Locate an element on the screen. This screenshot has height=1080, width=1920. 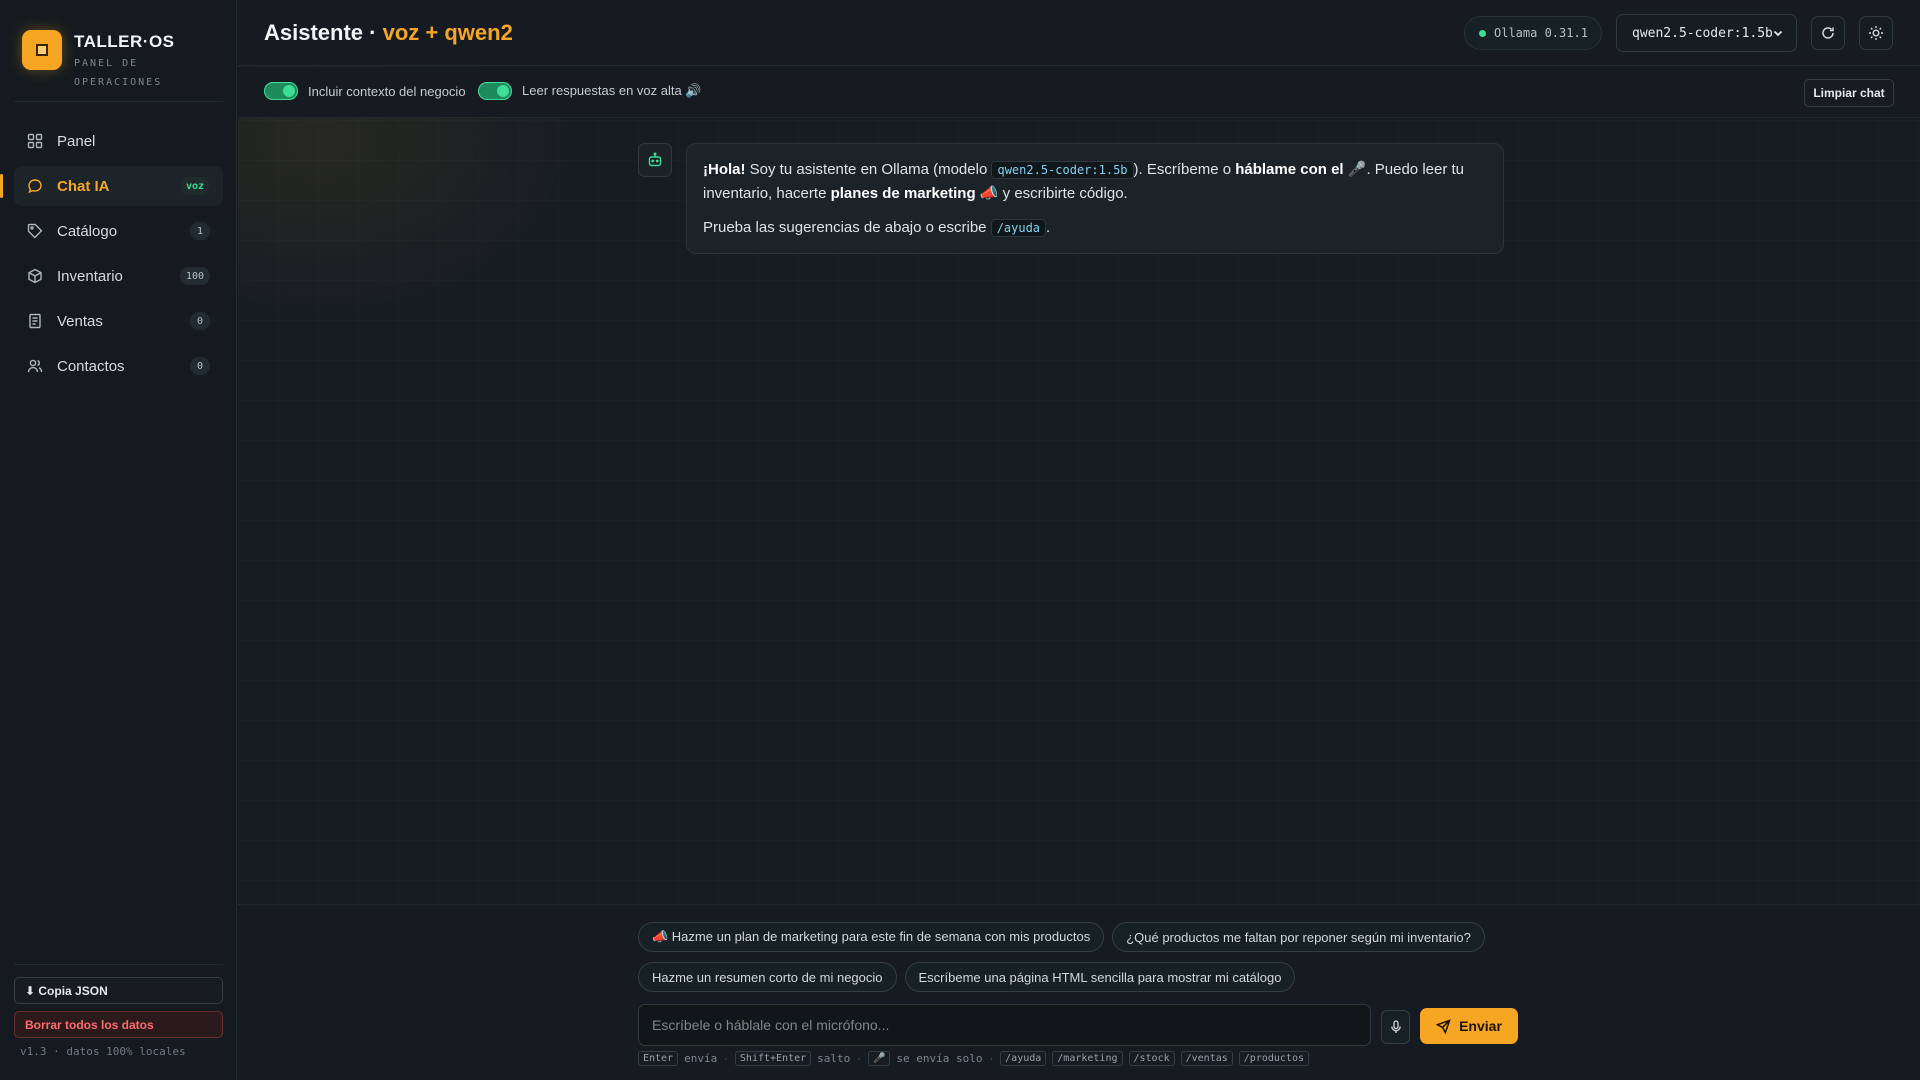
status-dot-icon is located at coordinates (1482, 33).